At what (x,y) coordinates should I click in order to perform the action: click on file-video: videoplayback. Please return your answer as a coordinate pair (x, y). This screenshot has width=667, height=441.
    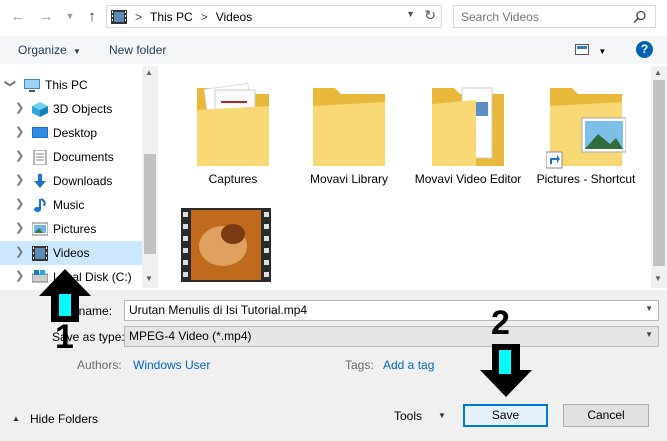
    Looking at the image, I should click on (233, 246).